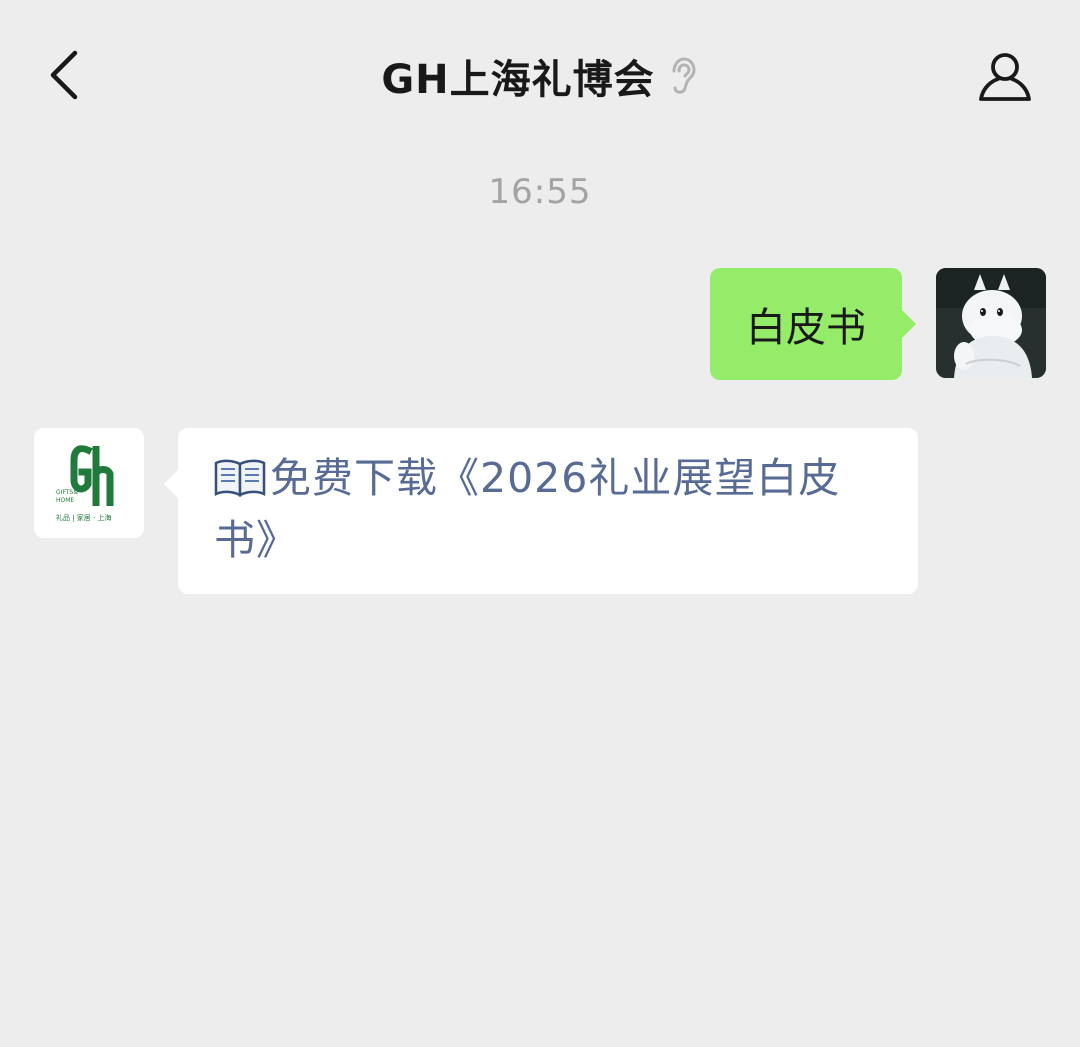 This screenshot has height=1047, width=1080. What do you see at coordinates (240, 484) in the screenshot?
I see `open-book-icon` at bounding box center [240, 484].